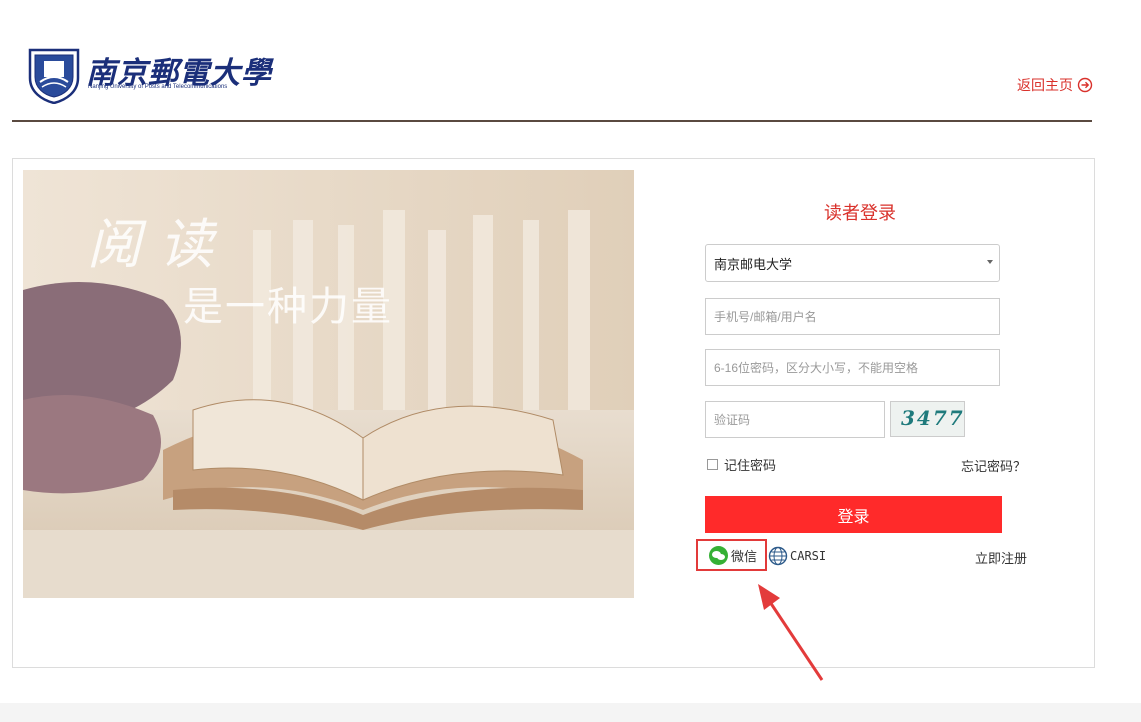  I want to click on forgot-password-link: 忘记密码？, so click(993, 465).